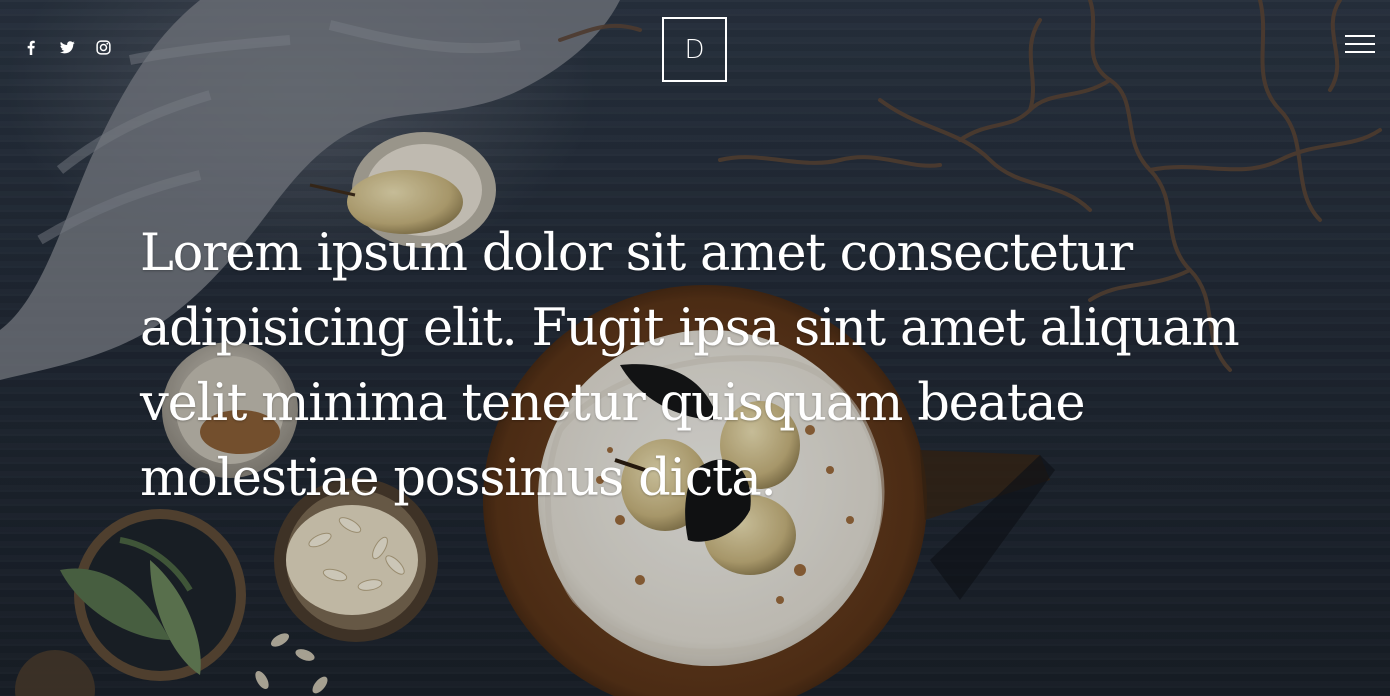 The image size is (1390, 696). I want to click on twitter-icon, so click(67, 46).